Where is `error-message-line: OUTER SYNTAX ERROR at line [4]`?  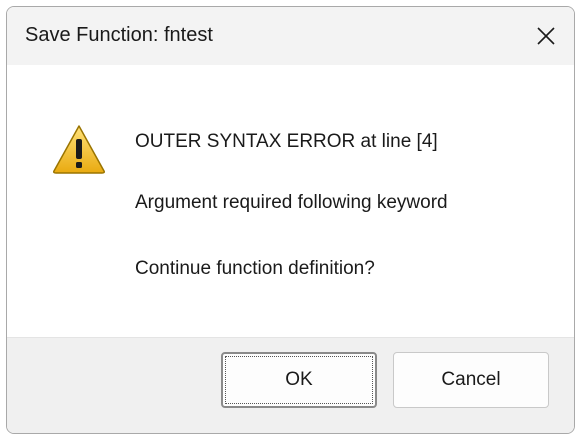
error-message-line: OUTER SYNTAX ERROR at line [4] is located at coordinates (286, 141).